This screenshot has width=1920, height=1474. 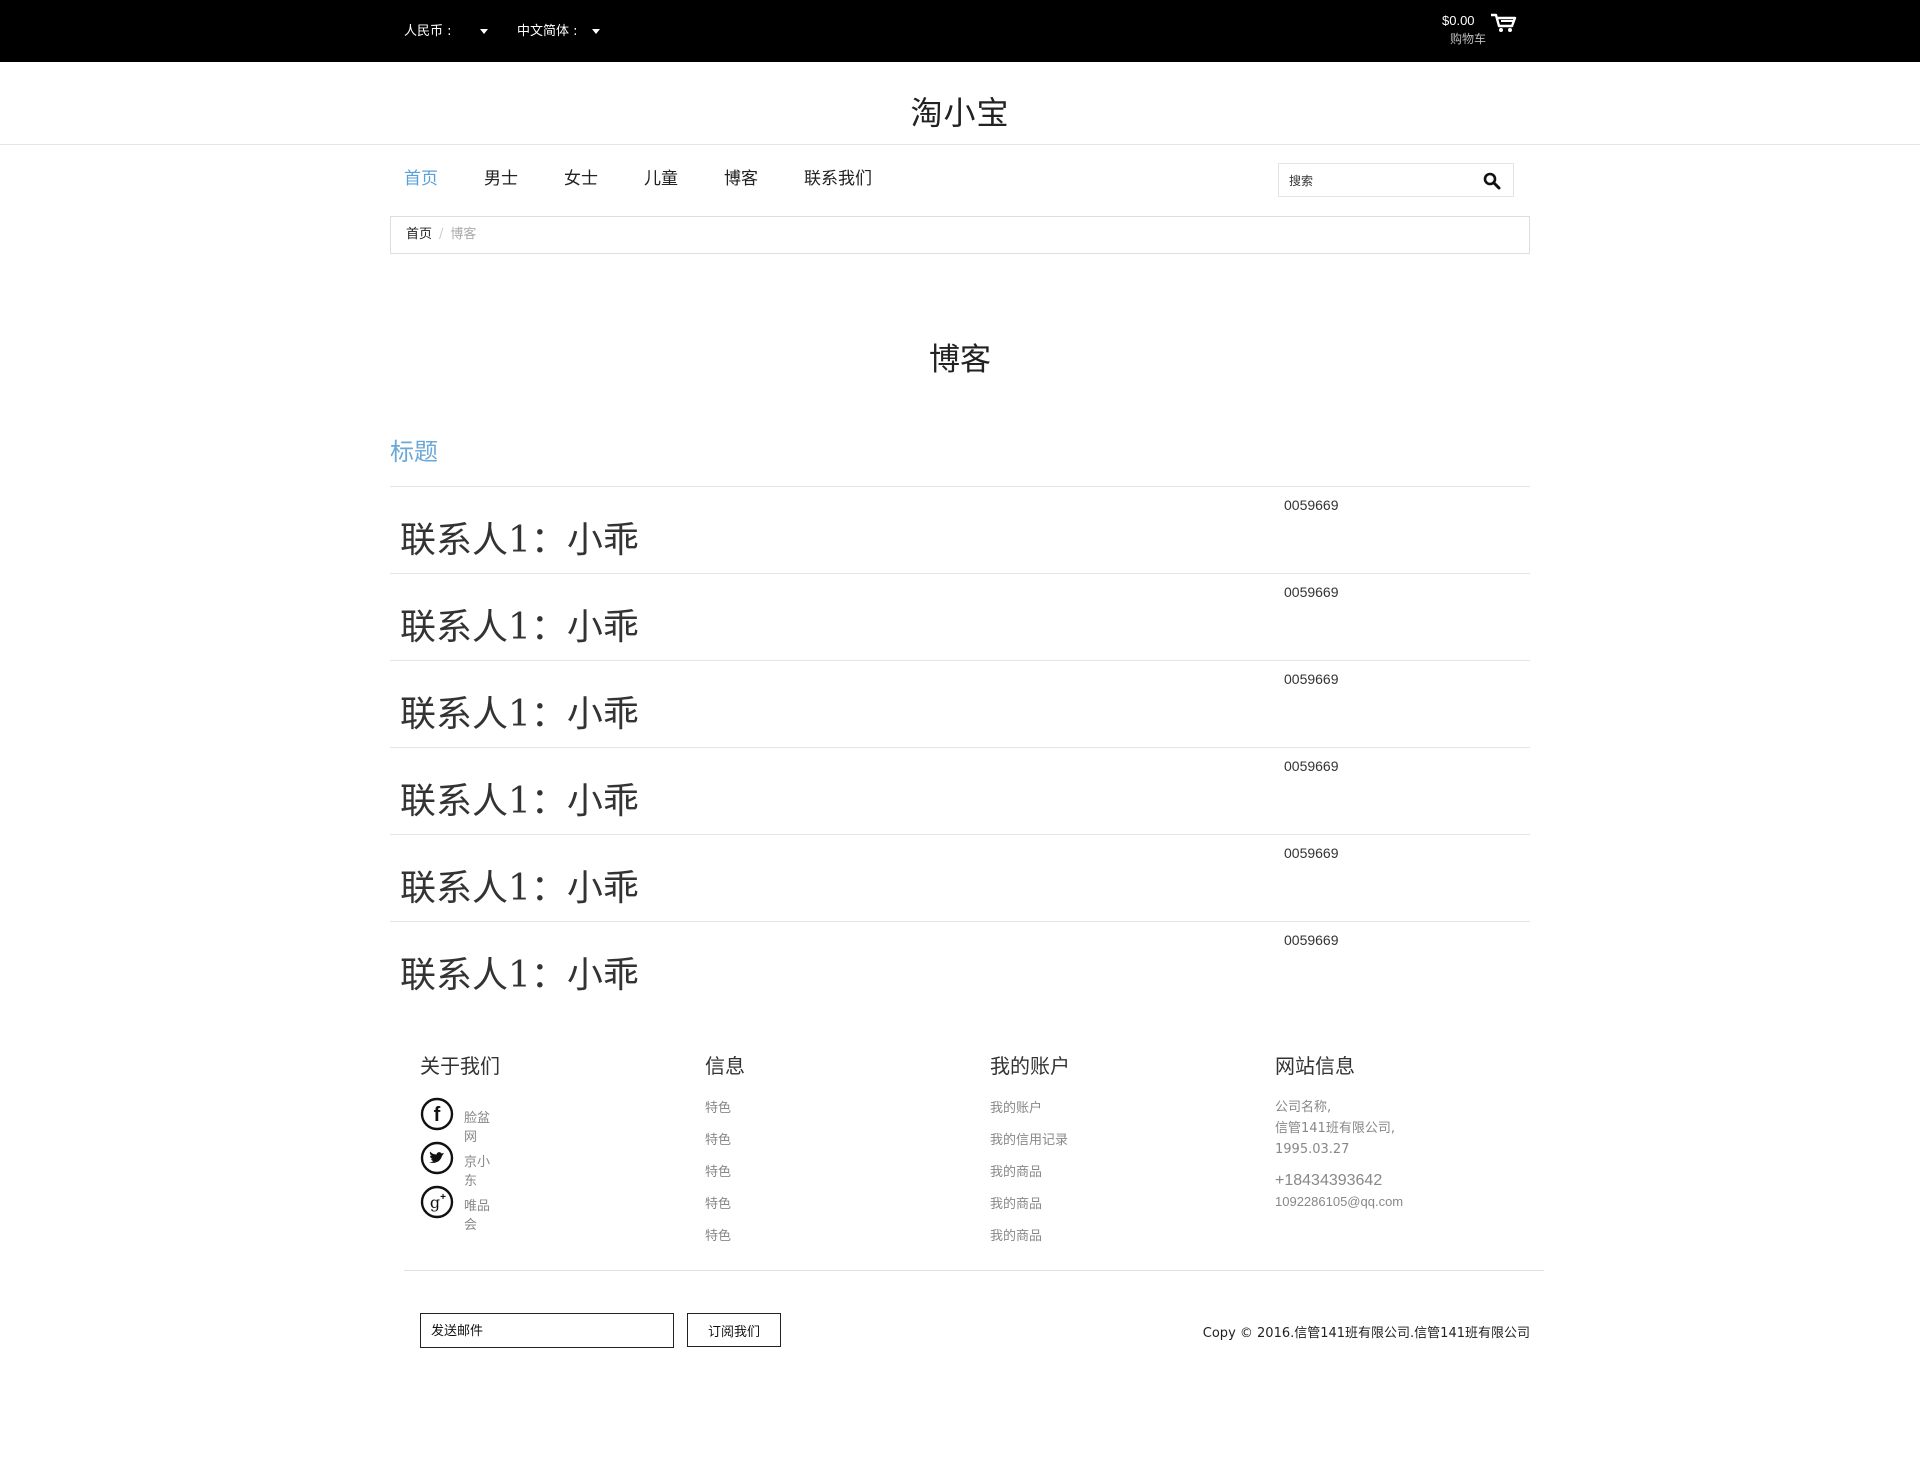 I want to click on header: 淘小宝, so click(x=960, y=103).